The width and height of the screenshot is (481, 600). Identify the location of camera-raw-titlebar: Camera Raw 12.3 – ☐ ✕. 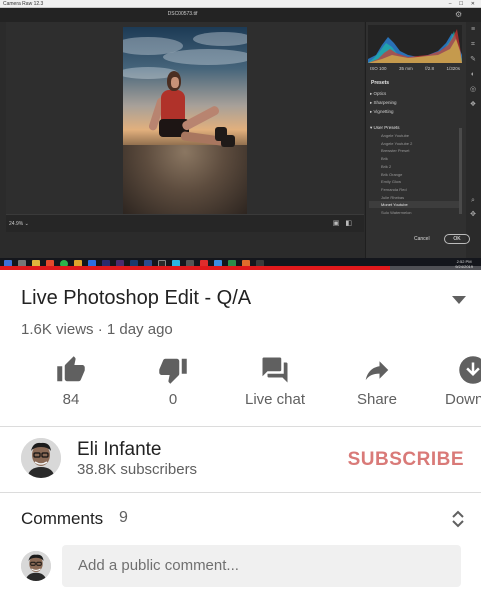
(240, 4).